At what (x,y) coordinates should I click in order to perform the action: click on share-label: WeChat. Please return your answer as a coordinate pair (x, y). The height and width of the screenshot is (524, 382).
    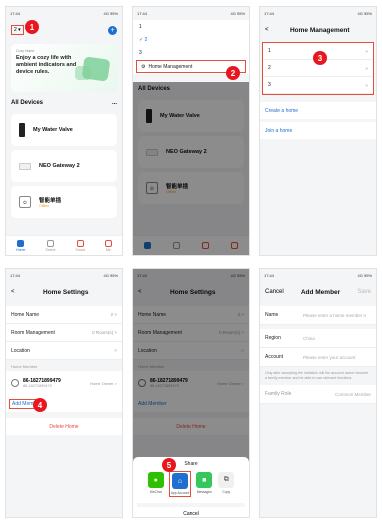
    Looking at the image, I should click on (155, 492).